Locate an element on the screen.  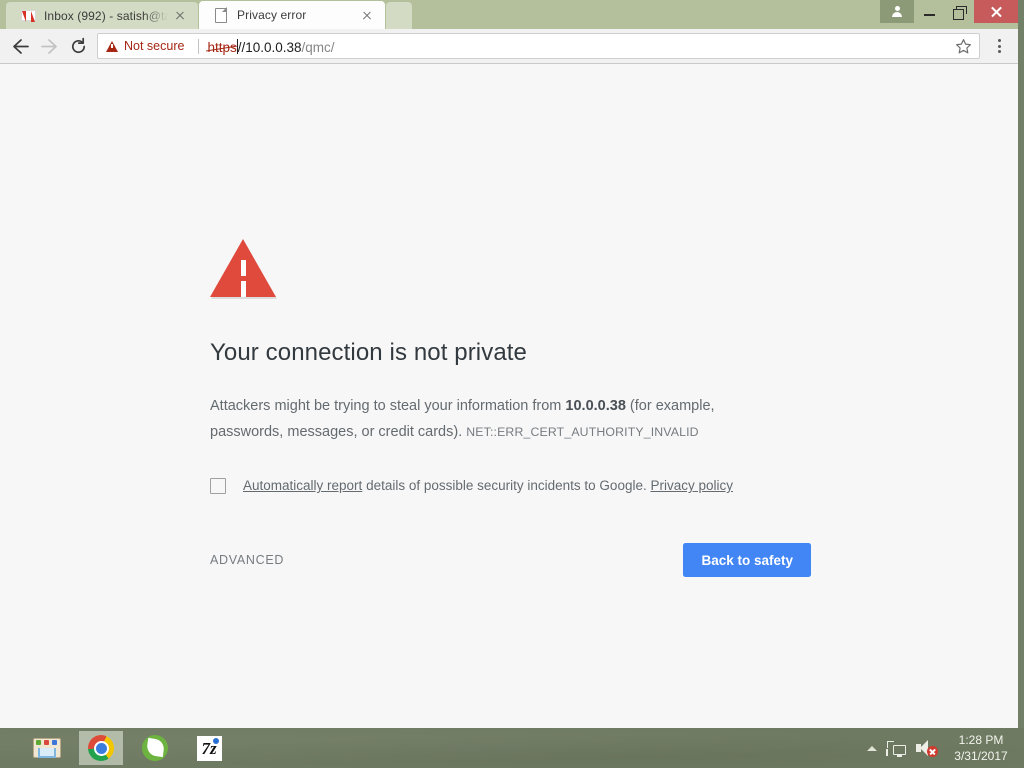
browser-toolbar: Not secure https//10.0.0.38/qmc/ is located at coordinates (509, 46).